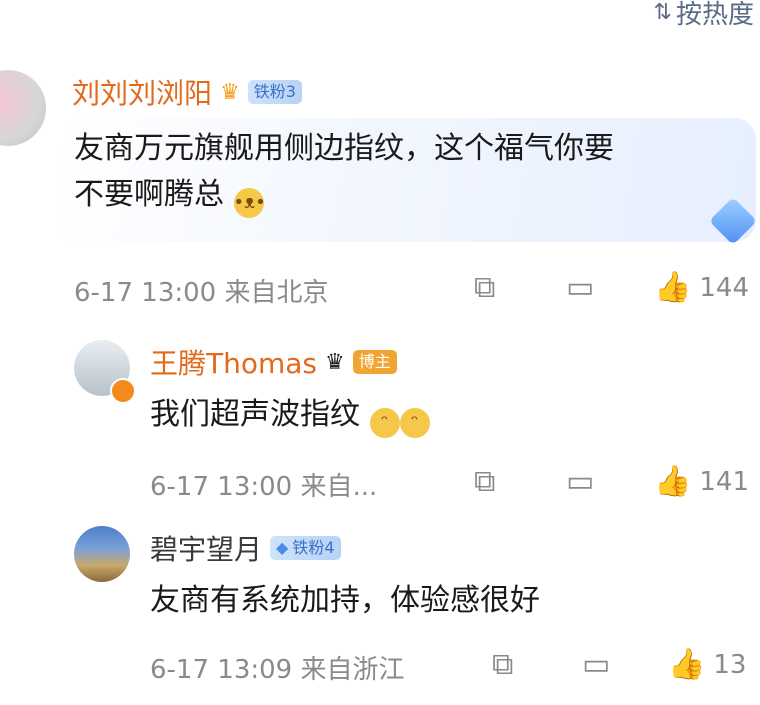  Describe the element at coordinates (714, 15) in the screenshot. I see `sort-label: 按热度` at that location.